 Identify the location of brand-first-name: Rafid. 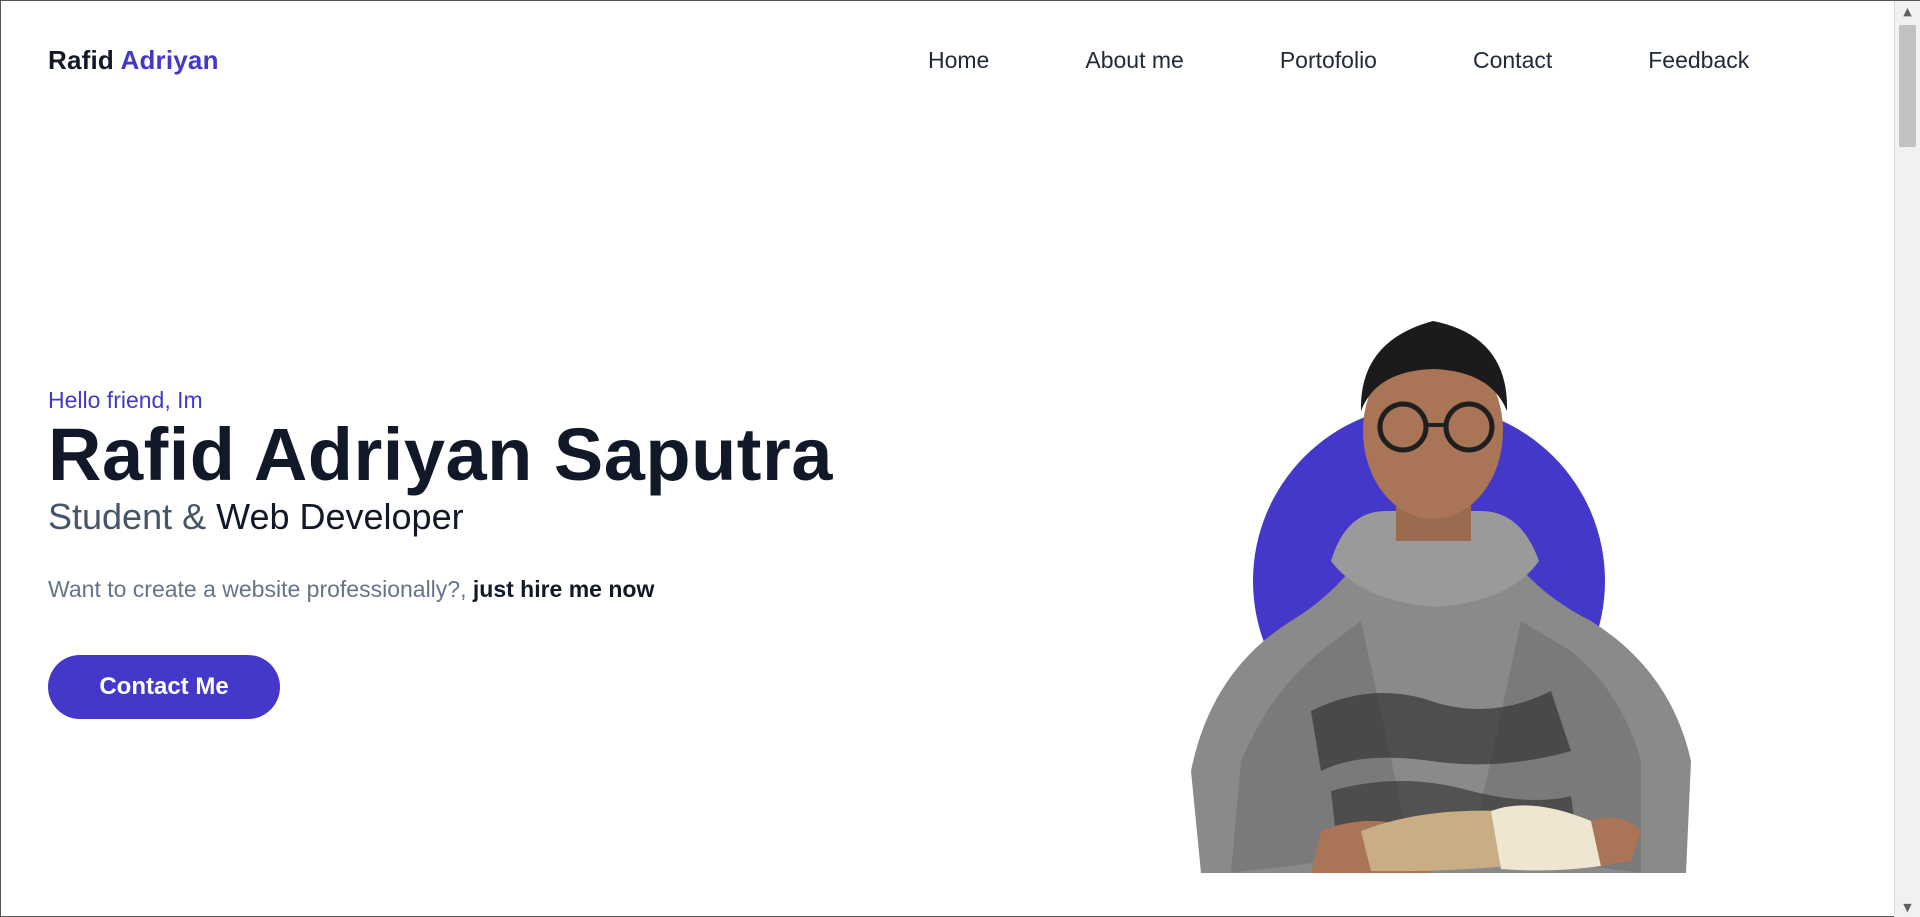
(81, 60).